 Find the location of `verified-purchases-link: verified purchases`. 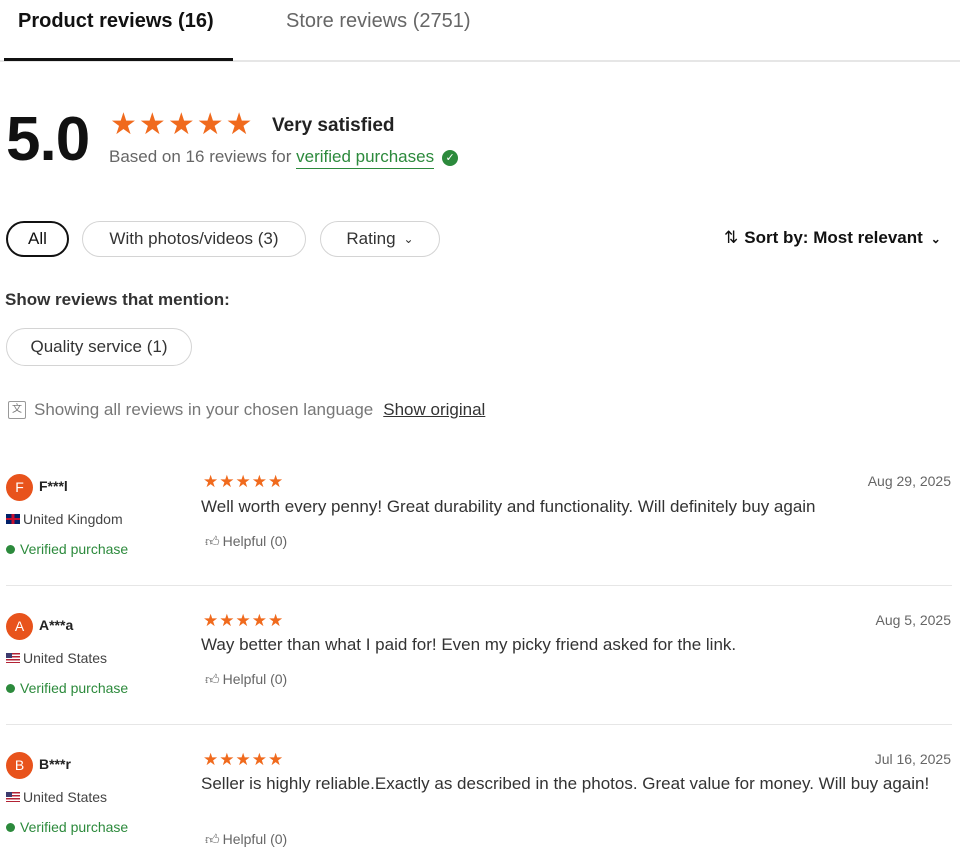

verified-purchases-link: verified purchases is located at coordinates (365, 158).